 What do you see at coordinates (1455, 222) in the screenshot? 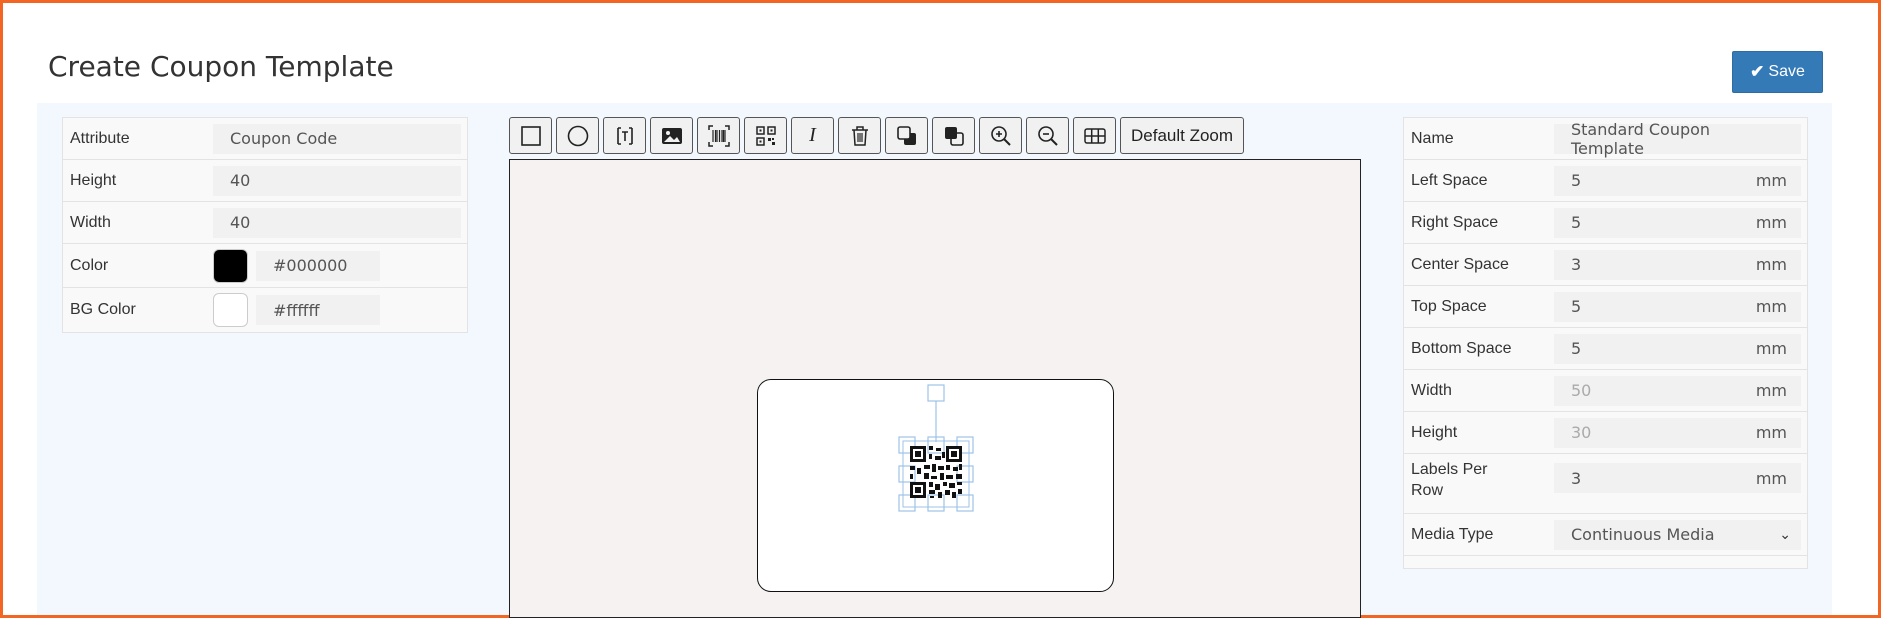
I see `right-space-label: Right Space` at bounding box center [1455, 222].